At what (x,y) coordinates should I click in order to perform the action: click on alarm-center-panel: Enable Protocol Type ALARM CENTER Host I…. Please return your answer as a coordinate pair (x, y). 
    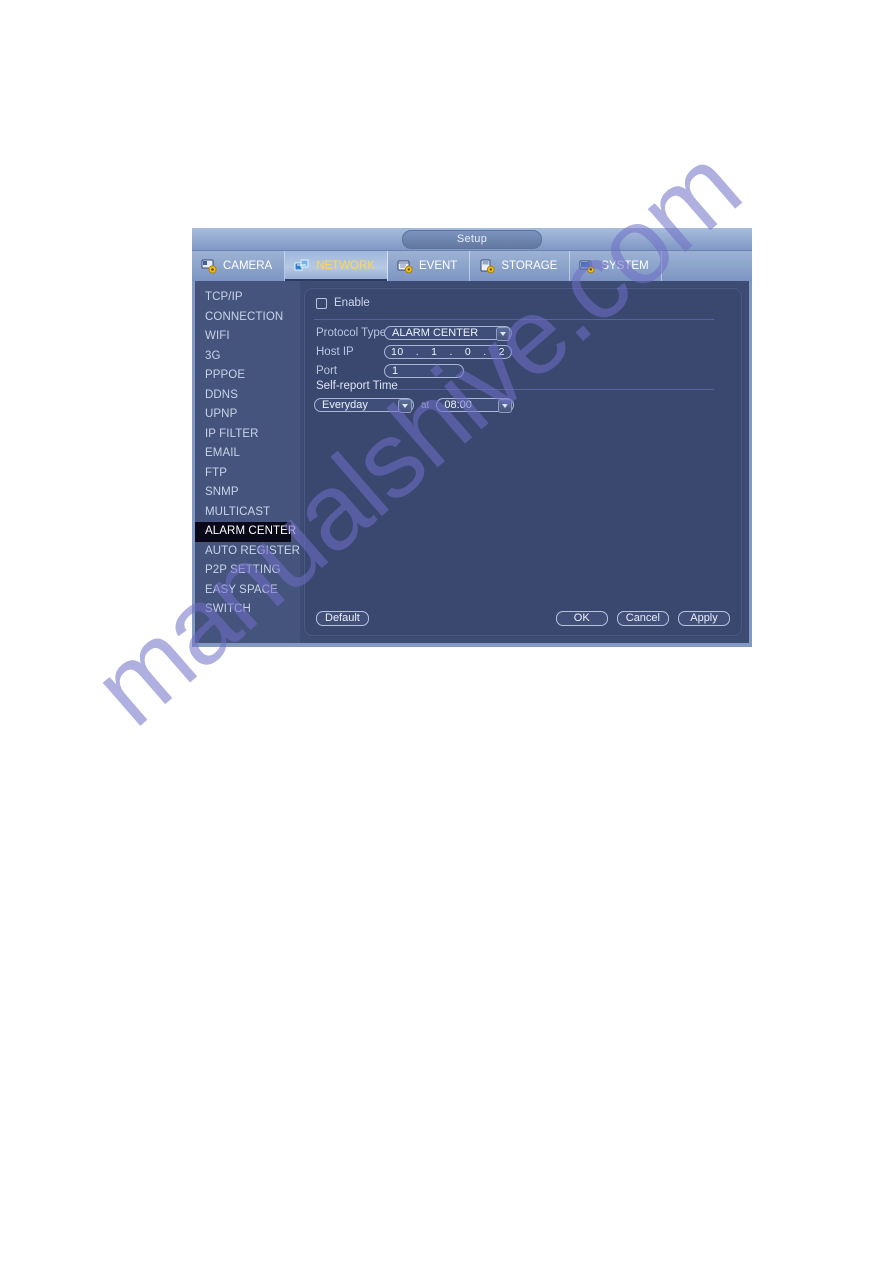
    Looking at the image, I should click on (523, 462).